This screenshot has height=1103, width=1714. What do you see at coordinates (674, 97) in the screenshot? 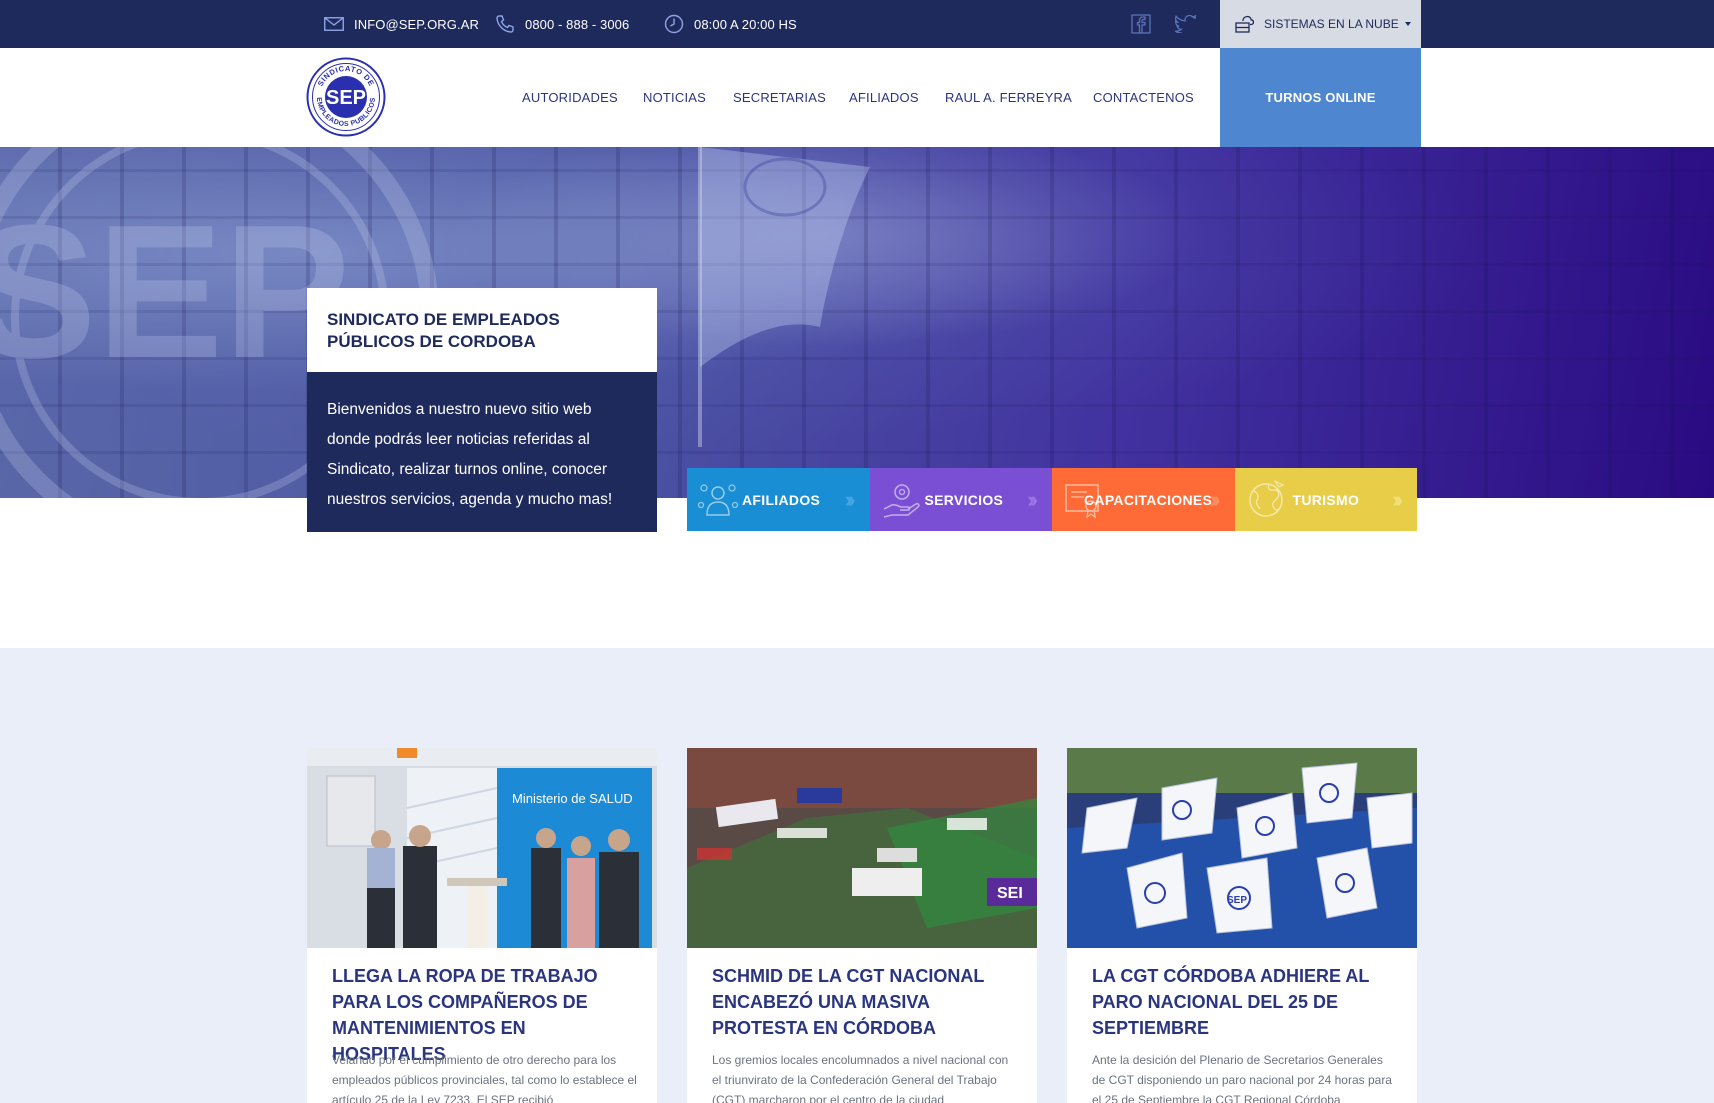
I see `nav-noticias: NOTICIAS` at bounding box center [674, 97].